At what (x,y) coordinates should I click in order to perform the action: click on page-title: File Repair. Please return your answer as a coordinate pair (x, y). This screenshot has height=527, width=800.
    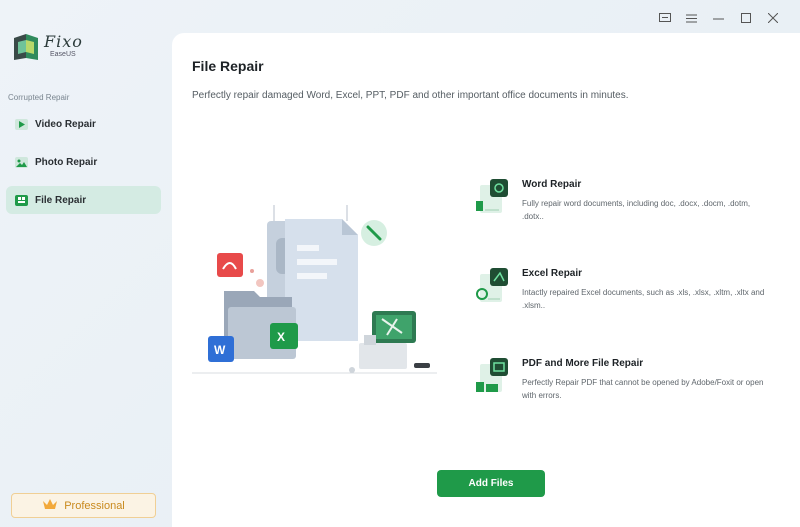
    Looking at the image, I should click on (228, 66).